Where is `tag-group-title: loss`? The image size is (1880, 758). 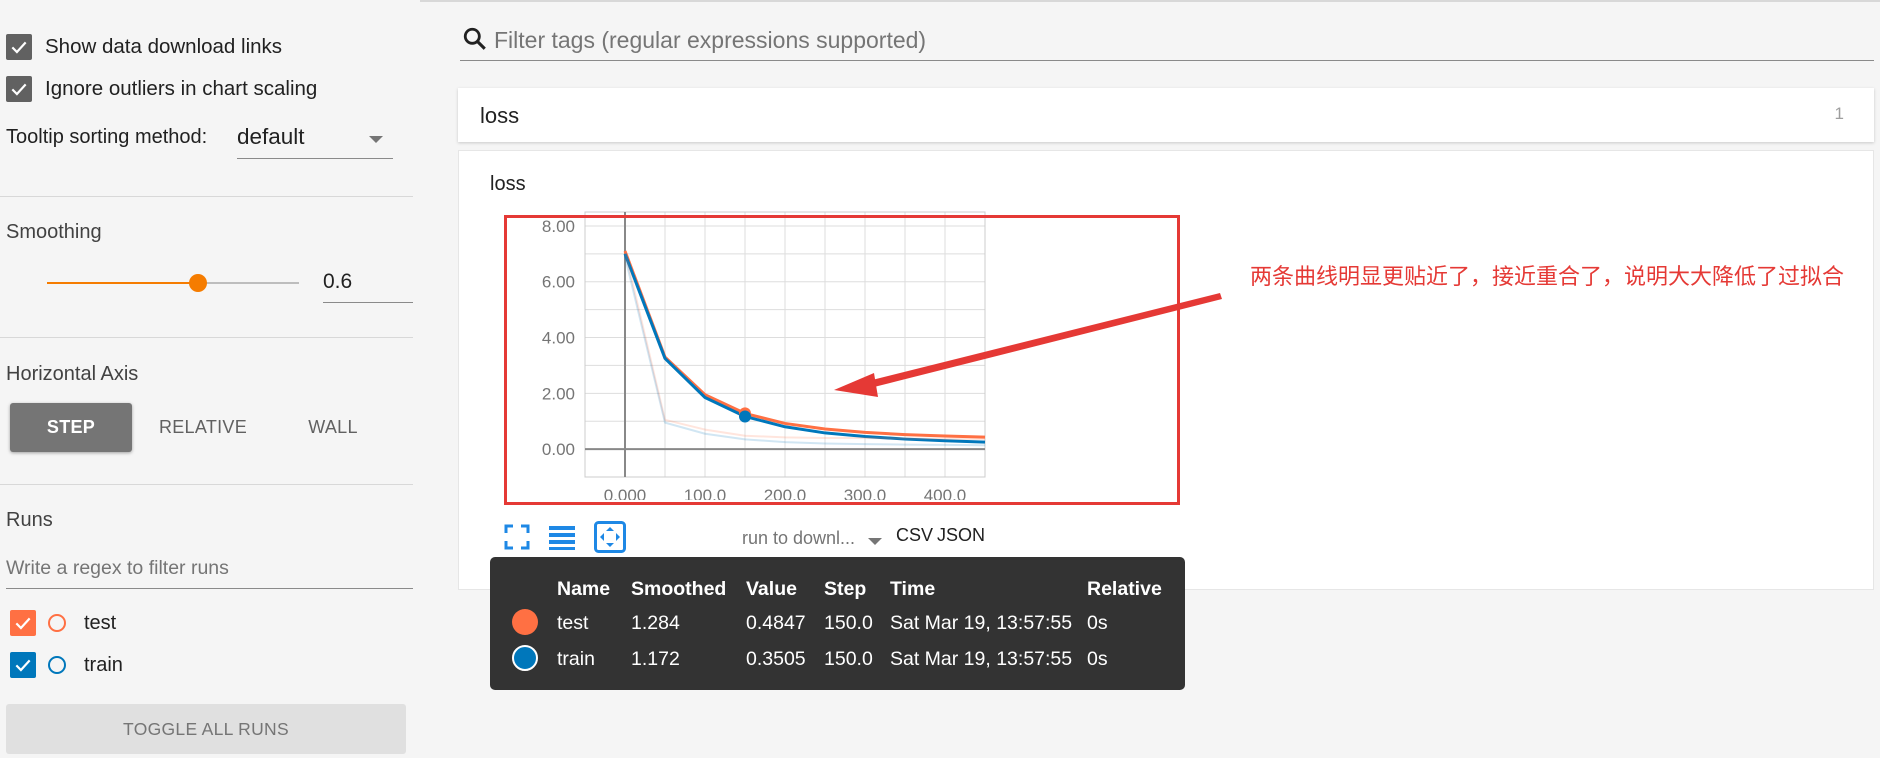 tag-group-title: loss is located at coordinates (500, 115).